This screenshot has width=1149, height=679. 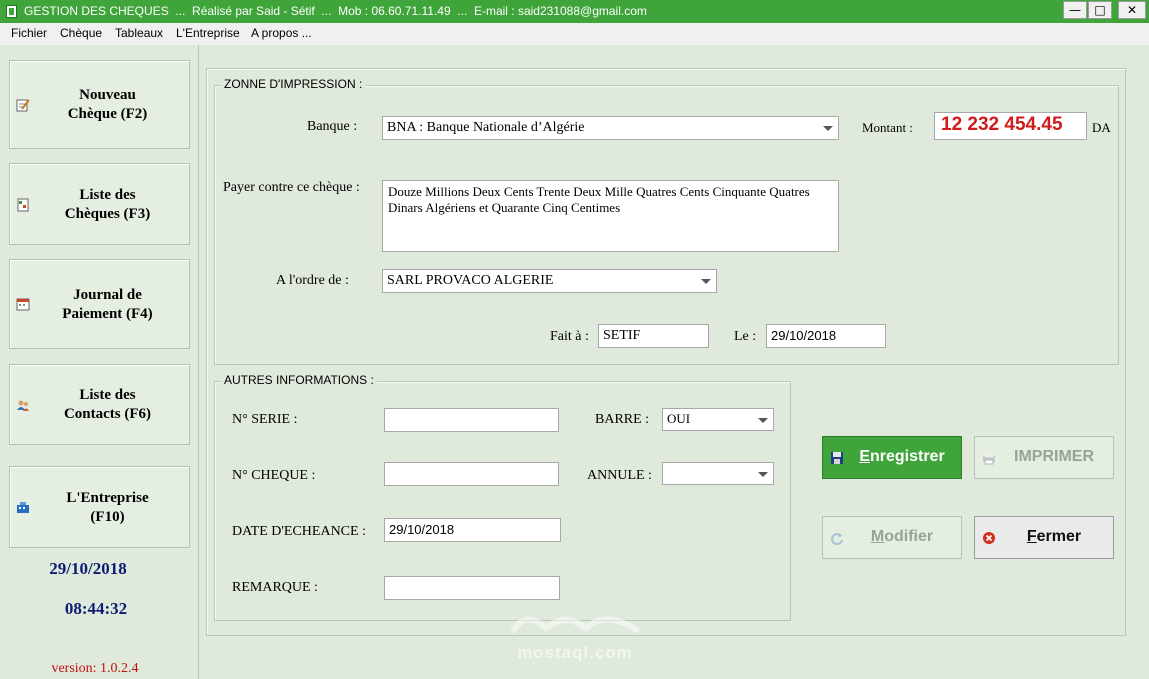 What do you see at coordinates (299, 380) in the screenshot?
I see `other-info-legend: AUTRES INFORMATIONS :` at bounding box center [299, 380].